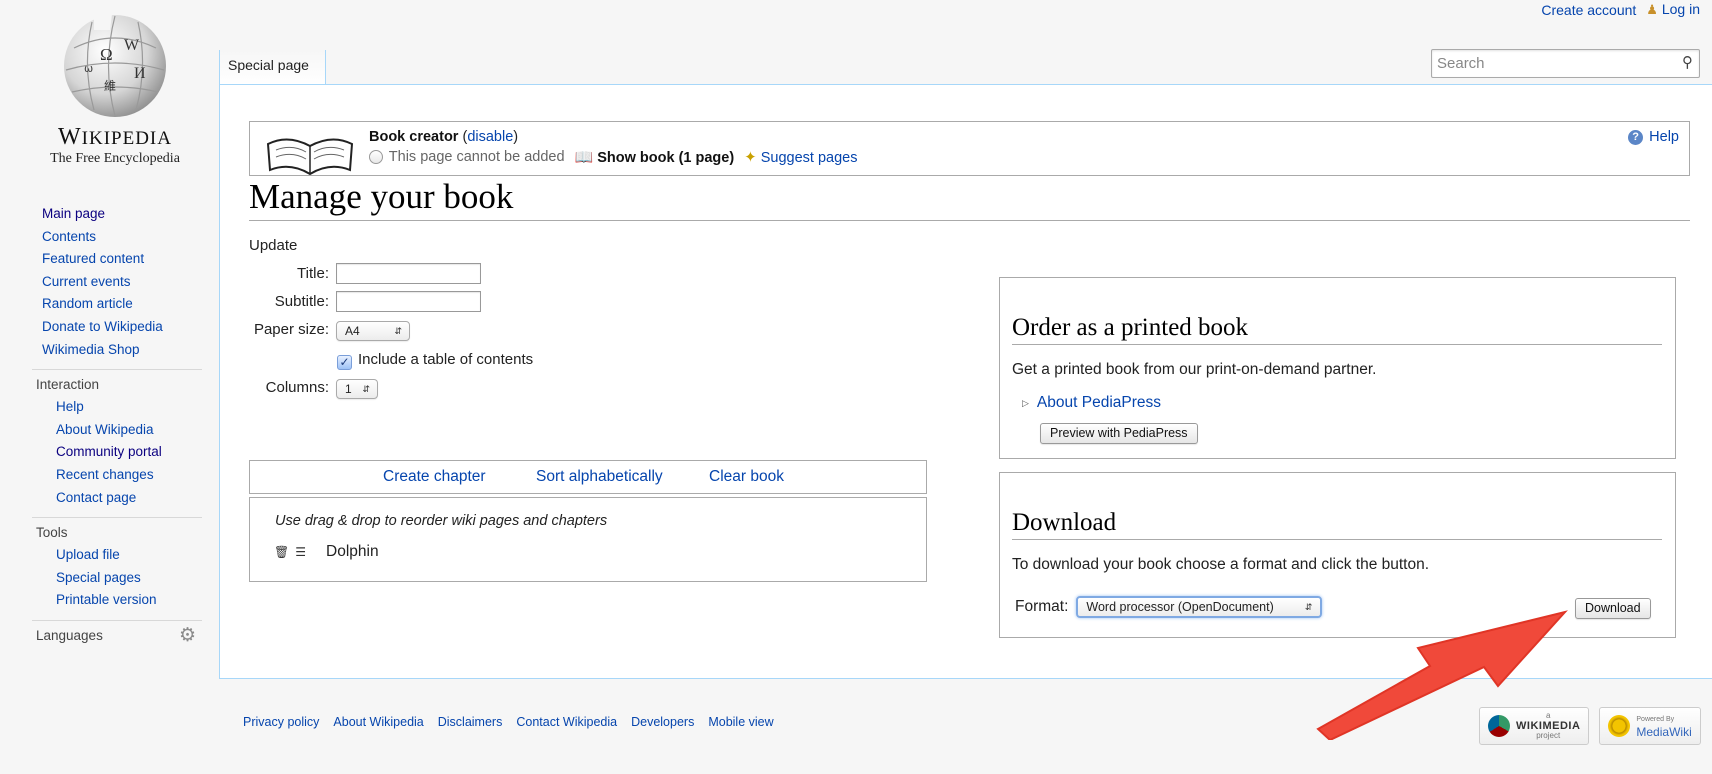 The height and width of the screenshot is (774, 1712). I want to click on help-link: ? Help, so click(1653, 137).